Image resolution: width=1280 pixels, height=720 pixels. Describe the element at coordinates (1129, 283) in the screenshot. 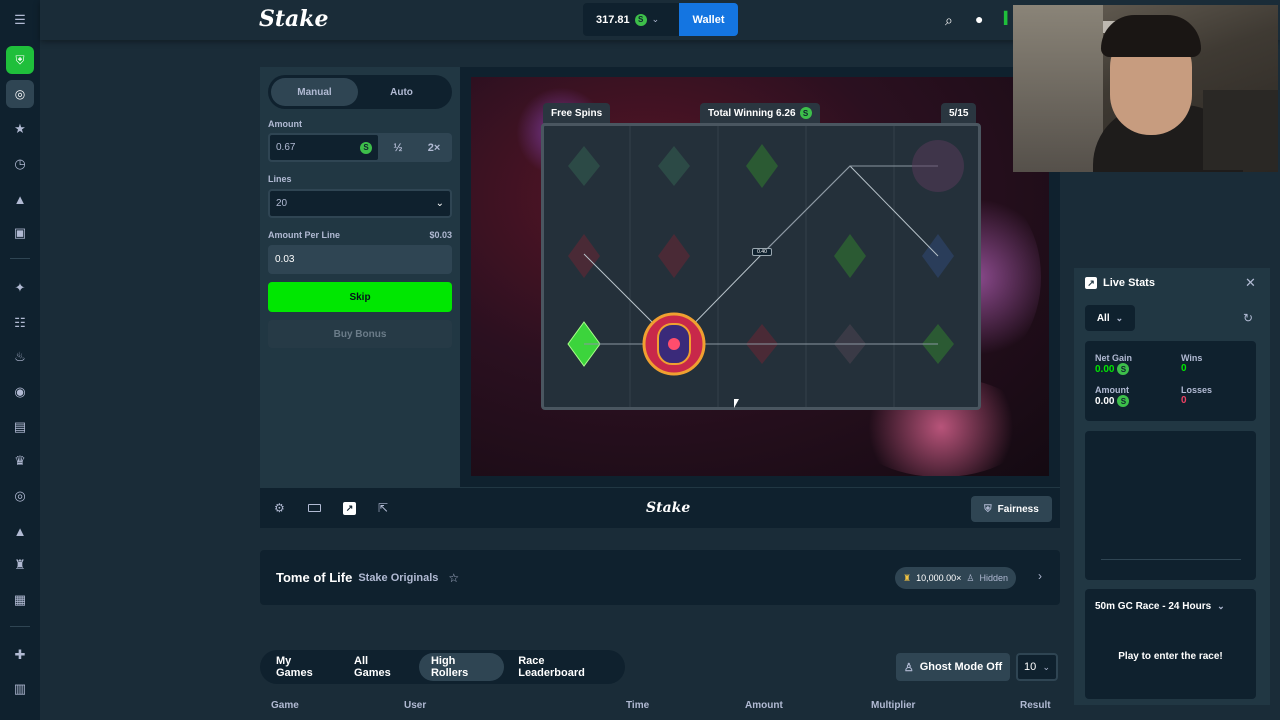

I see `live-stats-title: Live Stats` at that location.